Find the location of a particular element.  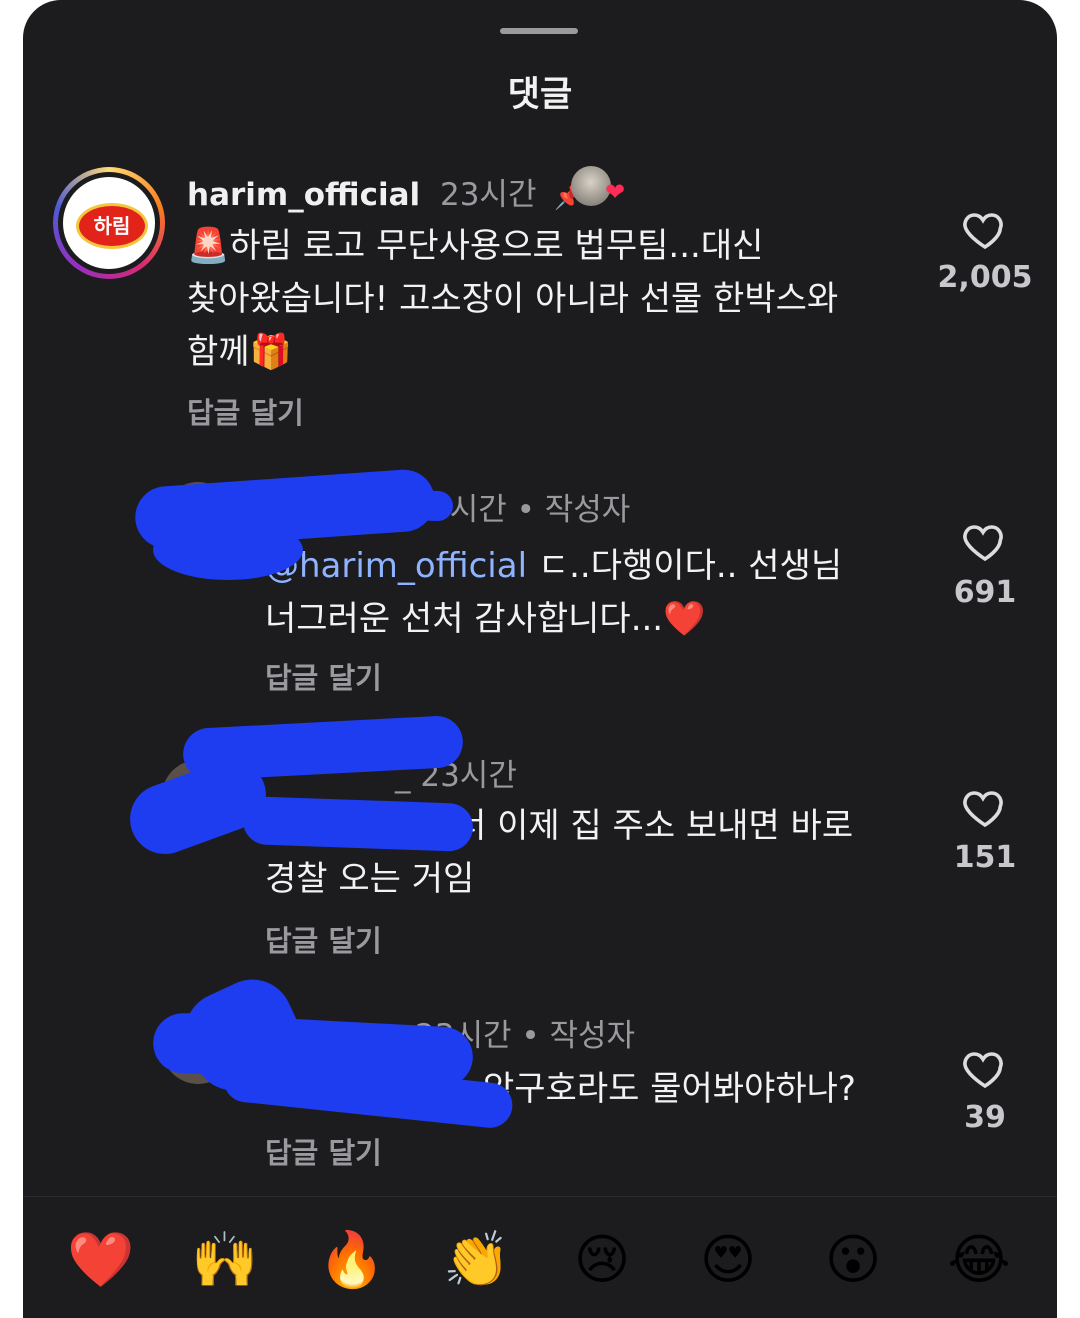

comment-header: 3시간 • 작성자 is located at coordinates (530, 506).